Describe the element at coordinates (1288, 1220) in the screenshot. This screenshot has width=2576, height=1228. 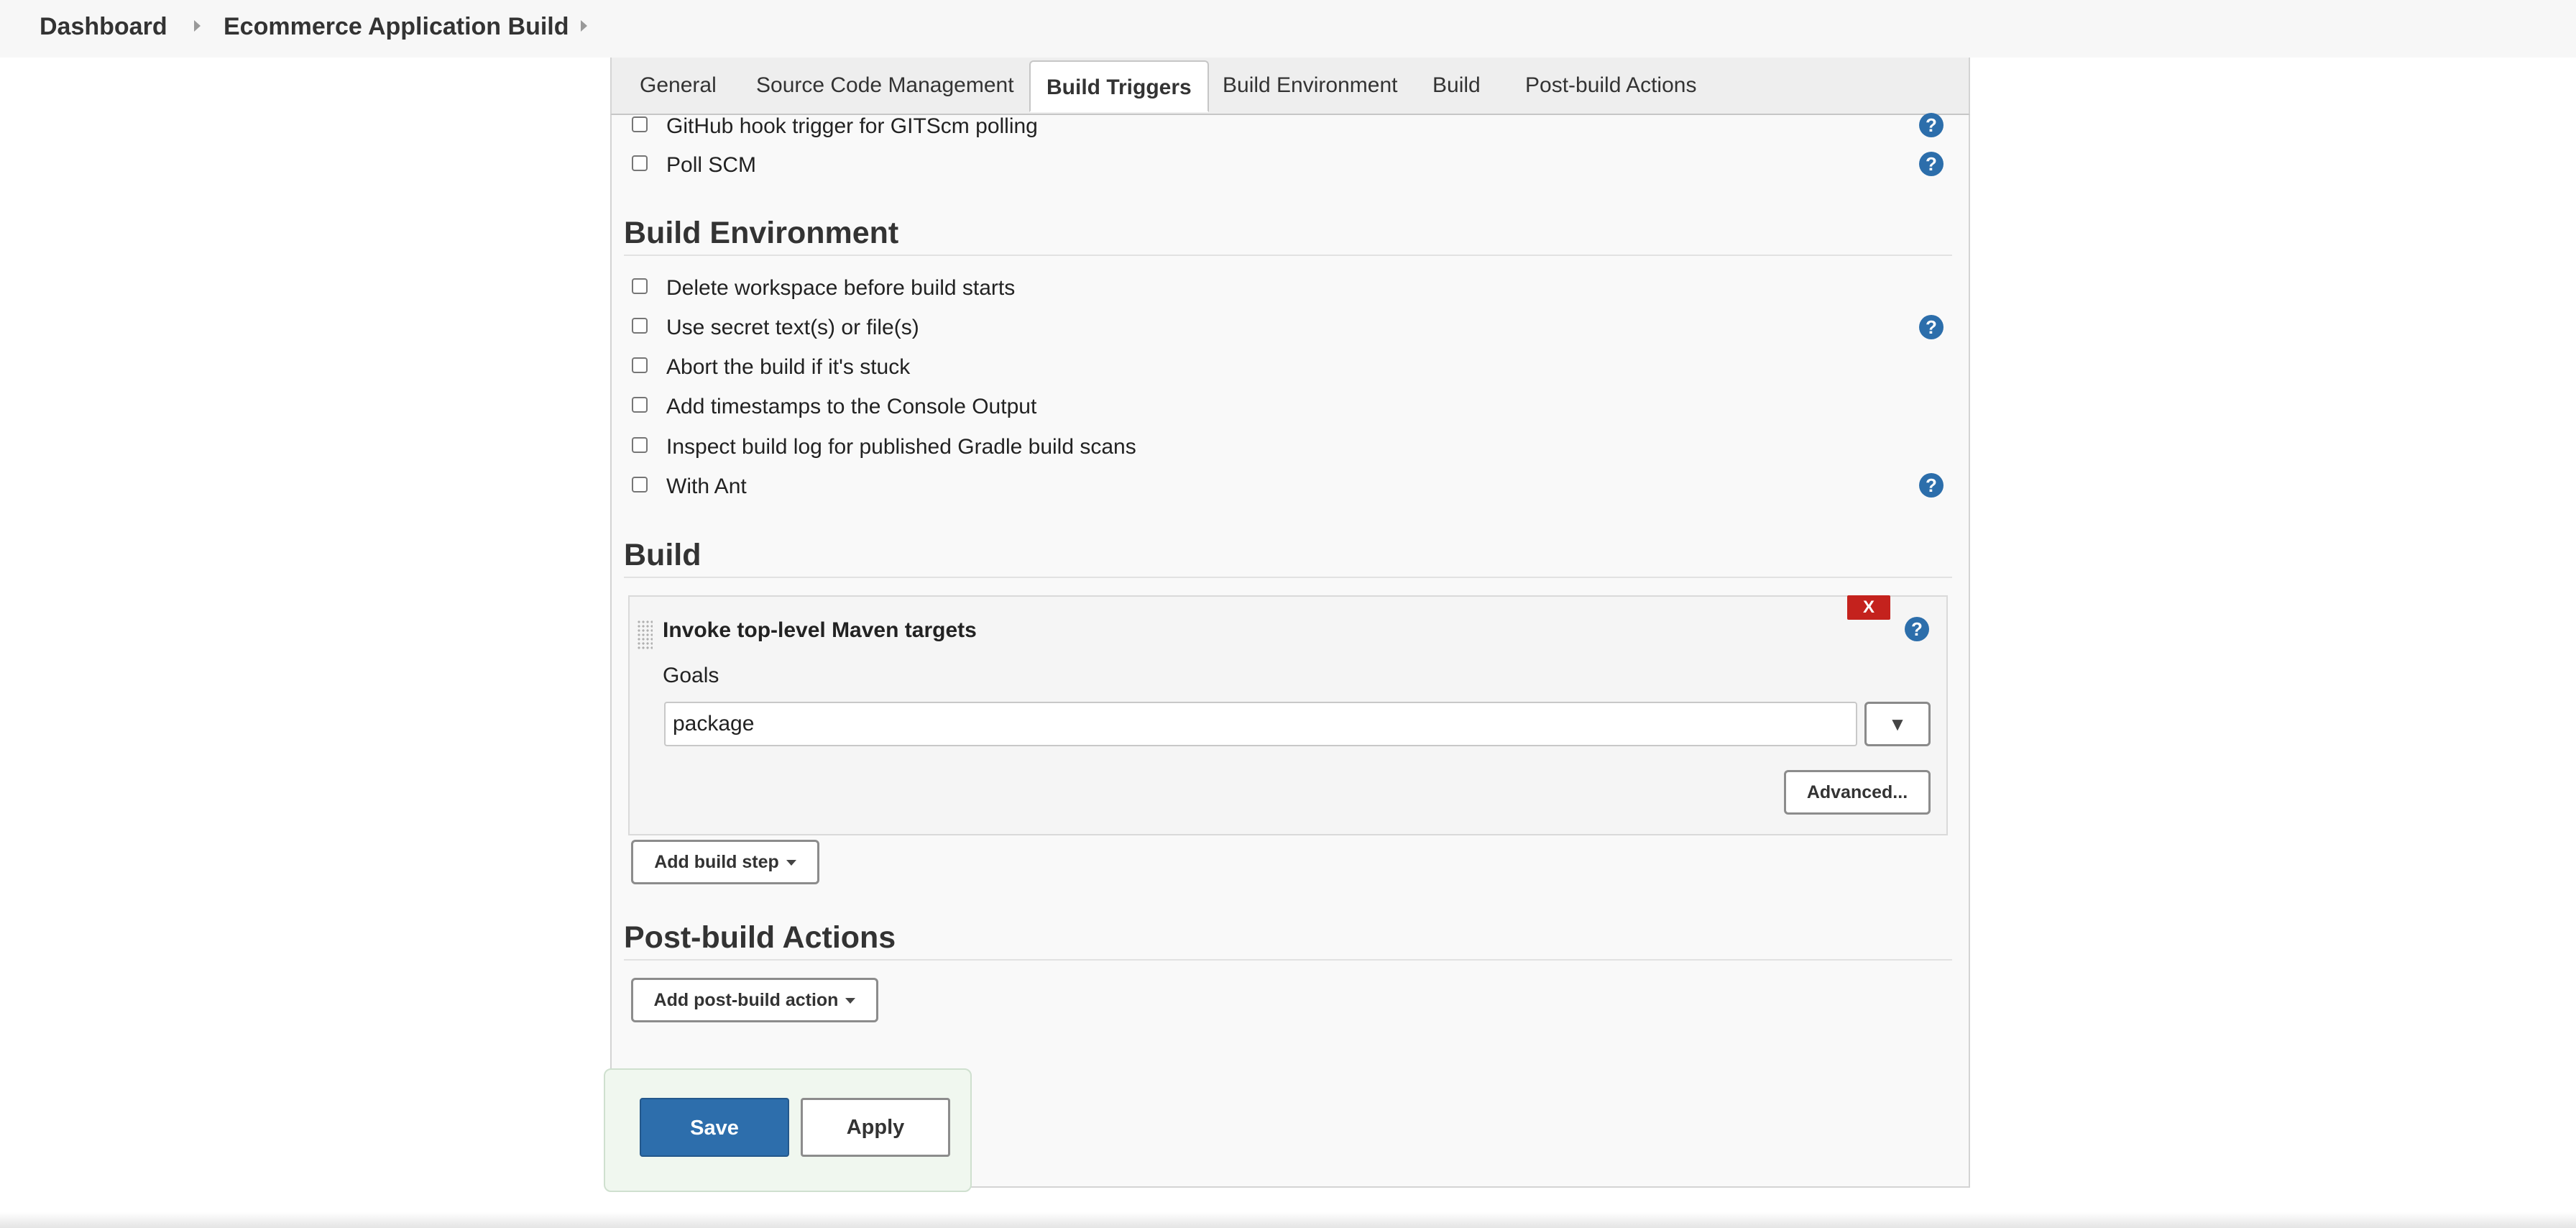
I see `bottom-fade` at that location.